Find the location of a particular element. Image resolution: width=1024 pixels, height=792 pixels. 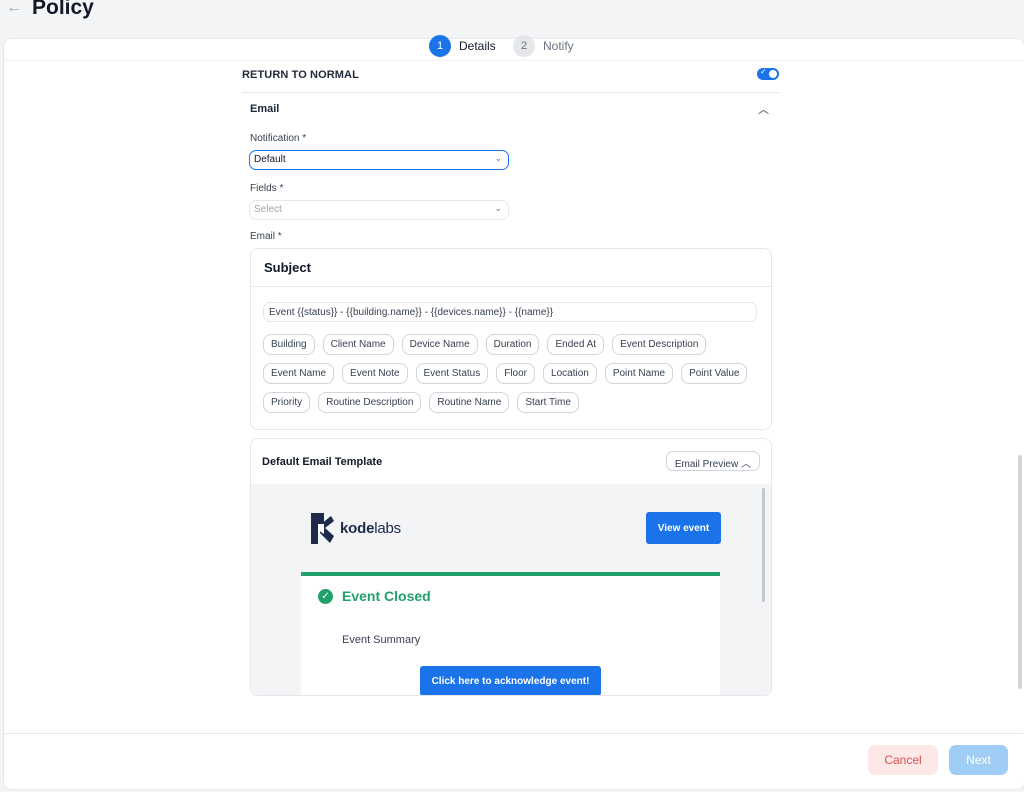

chip-device-name: Device Name is located at coordinates (439, 344).